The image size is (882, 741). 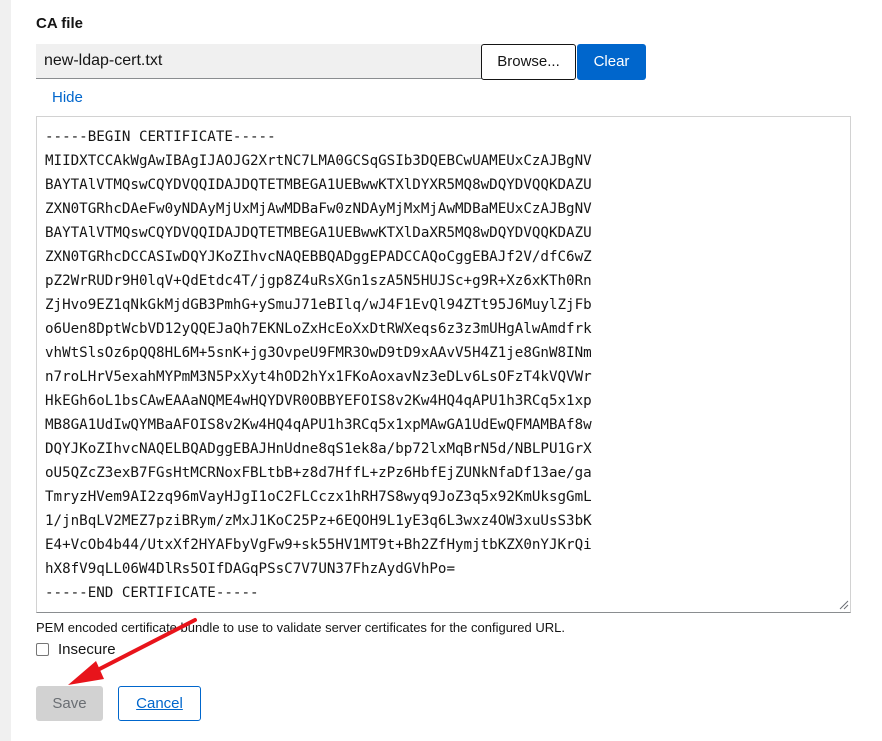 What do you see at coordinates (69, 703) in the screenshot?
I see `save-button: Save` at bounding box center [69, 703].